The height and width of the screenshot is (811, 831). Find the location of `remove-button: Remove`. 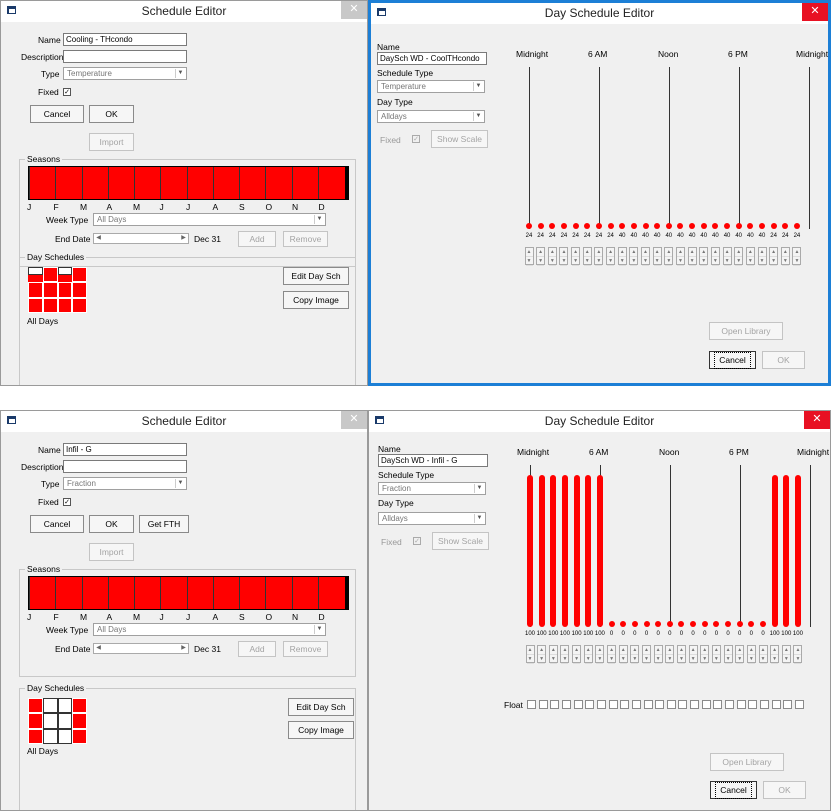

remove-button: Remove is located at coordinates (305, 239).